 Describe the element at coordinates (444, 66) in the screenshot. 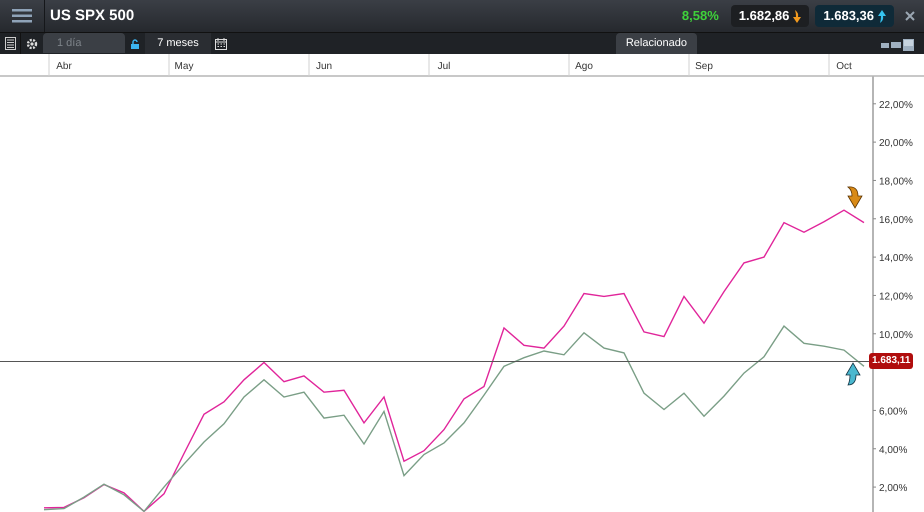

I see `month-label: Jul` at that location.